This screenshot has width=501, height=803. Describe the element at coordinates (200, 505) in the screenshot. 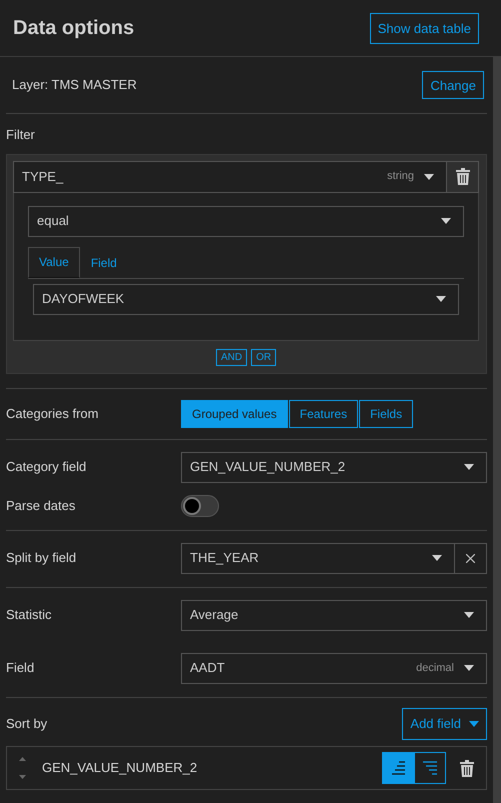

I see `toggle-switch` at that location.